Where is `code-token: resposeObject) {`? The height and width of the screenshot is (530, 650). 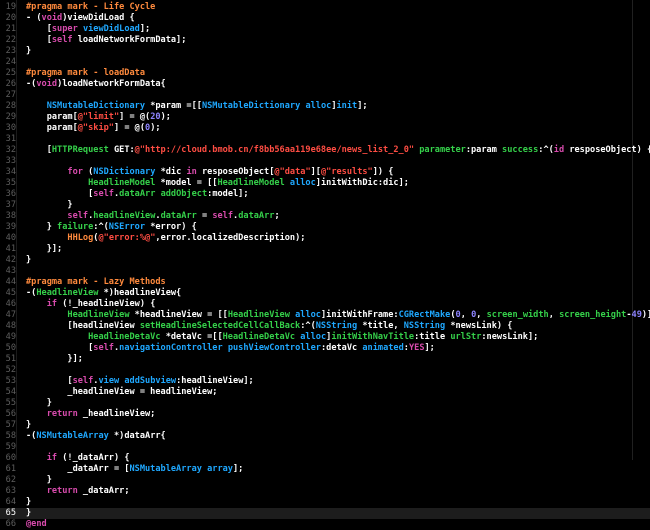
code-token: resposeObject) { is located at coordinates (607, 150).